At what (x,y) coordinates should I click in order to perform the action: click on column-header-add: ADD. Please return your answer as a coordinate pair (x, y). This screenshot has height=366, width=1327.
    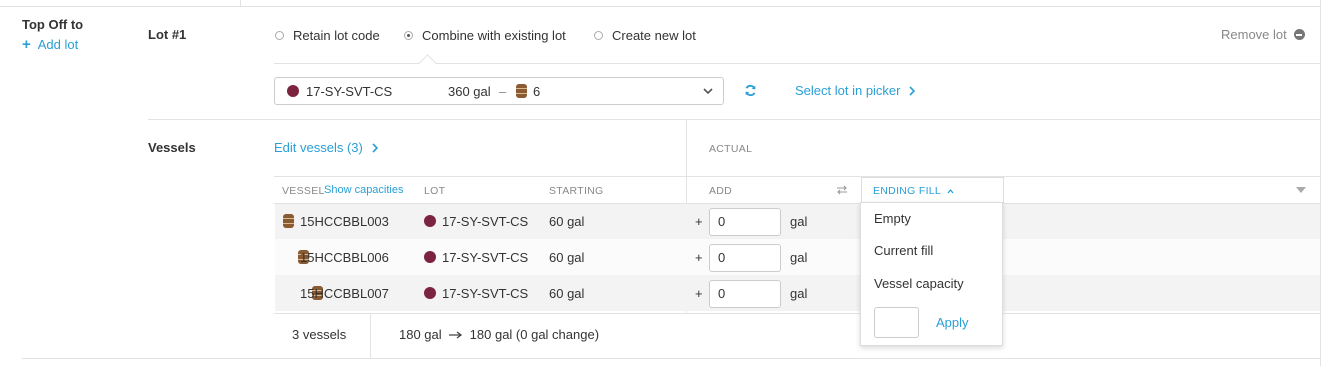
    Looking at the image, I should click on (721, 191).